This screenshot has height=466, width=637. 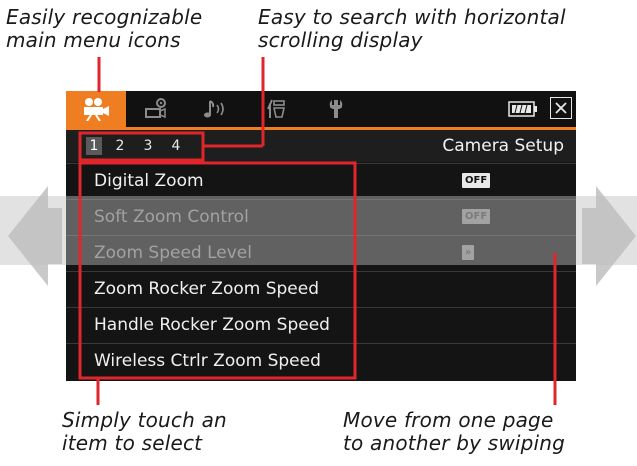 What do you see at coordinates (141, 146) in the screenshot?
I see `page-tabs-highlight-box` at bounding box center [141, 146].